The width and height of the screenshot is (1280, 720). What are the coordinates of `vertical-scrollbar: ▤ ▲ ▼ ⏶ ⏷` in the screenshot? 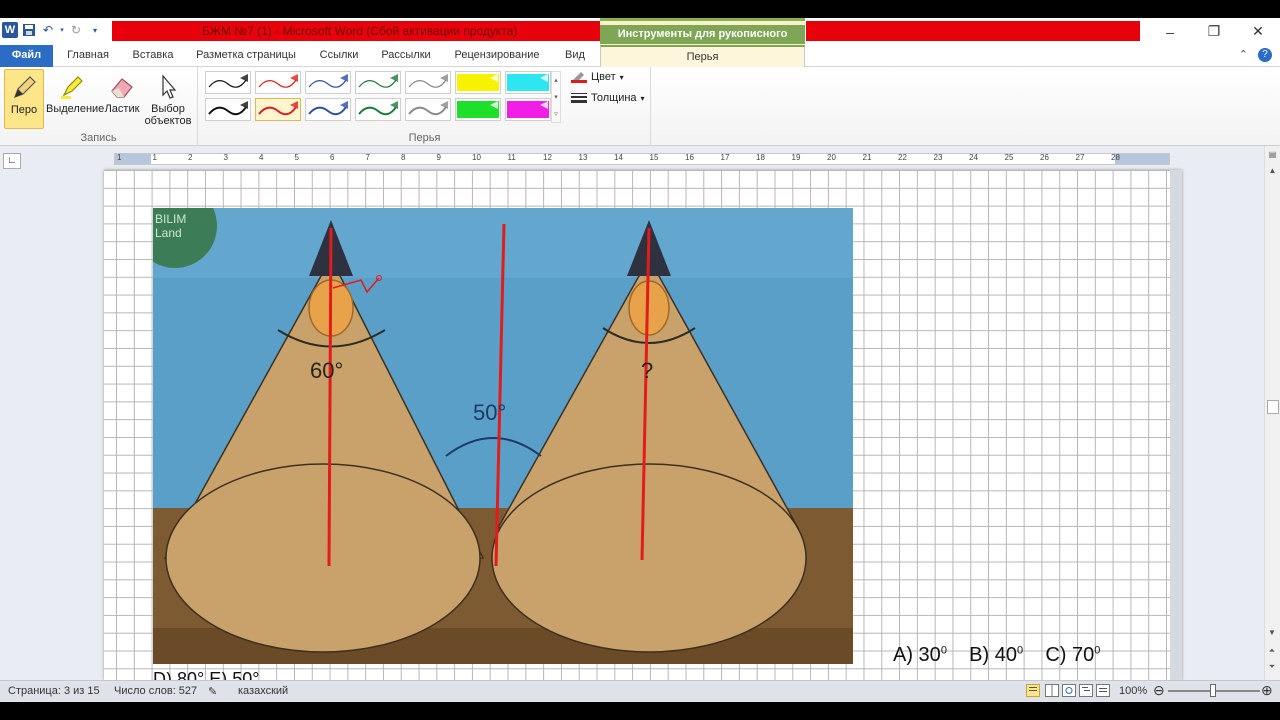 It's located at (1272, 413).